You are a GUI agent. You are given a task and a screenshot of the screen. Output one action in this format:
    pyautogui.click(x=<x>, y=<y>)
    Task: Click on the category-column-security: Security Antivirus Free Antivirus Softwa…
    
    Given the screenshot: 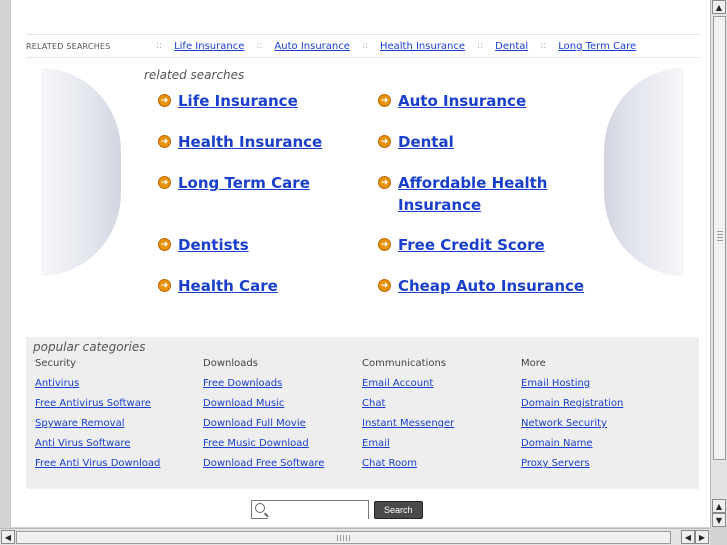 What is the action you would take?
    pyautogui.click(x=97, y=417)
    